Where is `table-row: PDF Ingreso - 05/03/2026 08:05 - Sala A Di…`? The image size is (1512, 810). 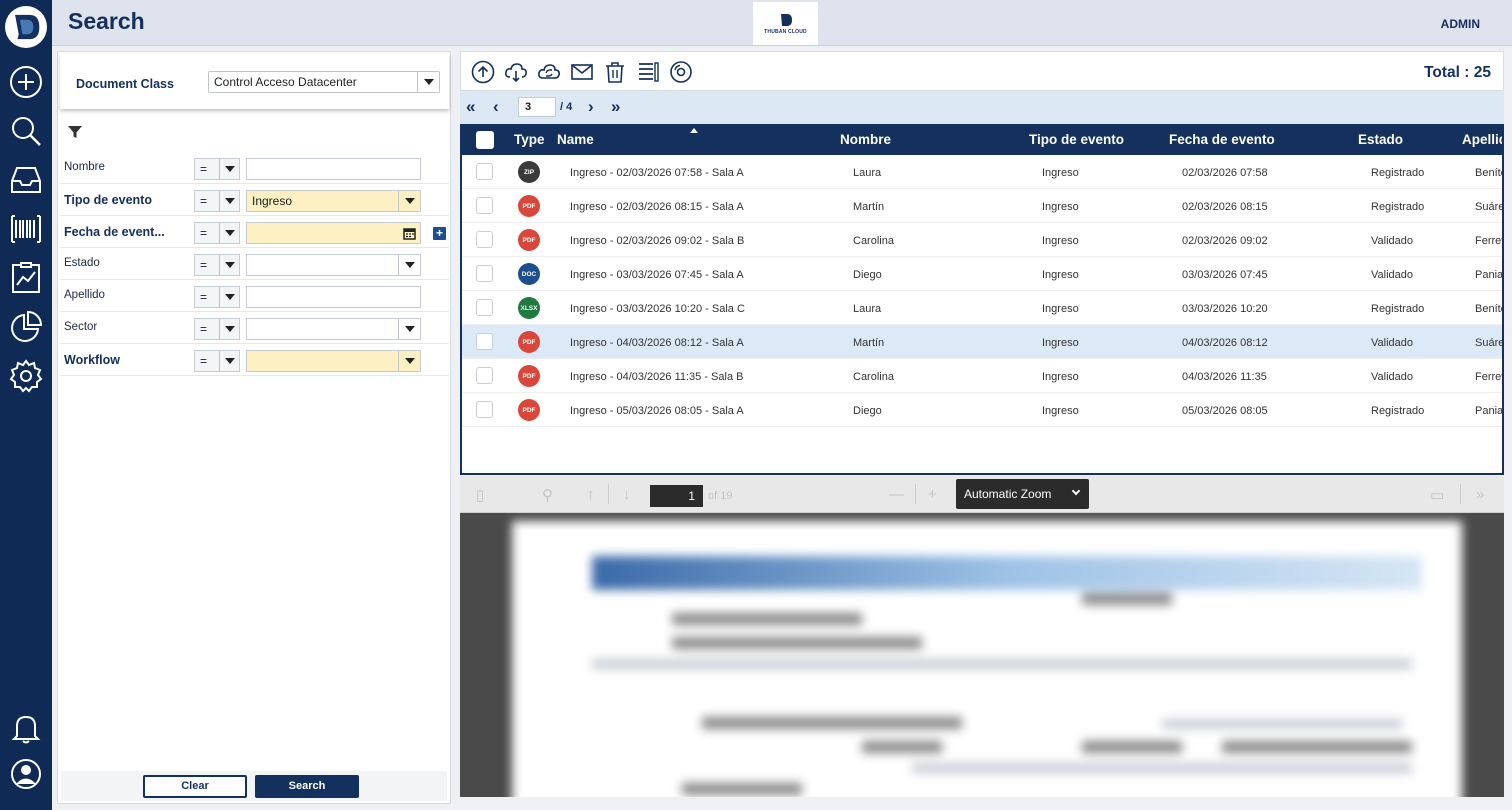
table-row: PDF Ingreso - 05/03/2026 08:05 - Sala A Di… is located at coordinates (982, 410).